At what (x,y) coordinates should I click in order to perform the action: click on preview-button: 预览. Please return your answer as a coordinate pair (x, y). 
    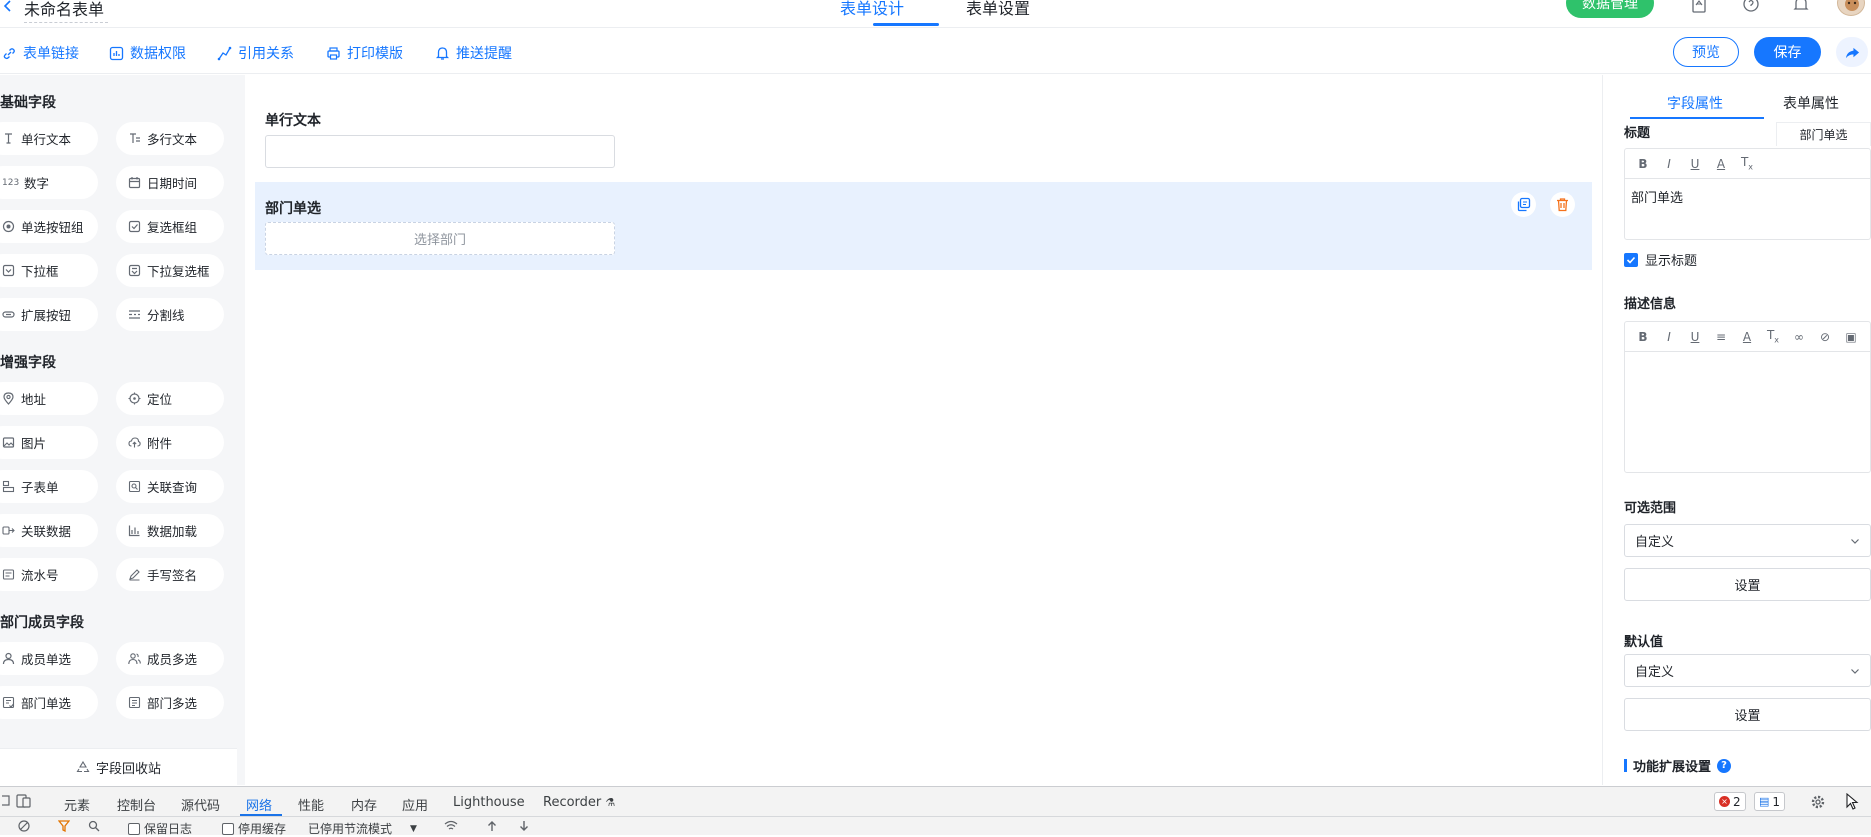
    Looking at the image, I should click on (1706, 52).